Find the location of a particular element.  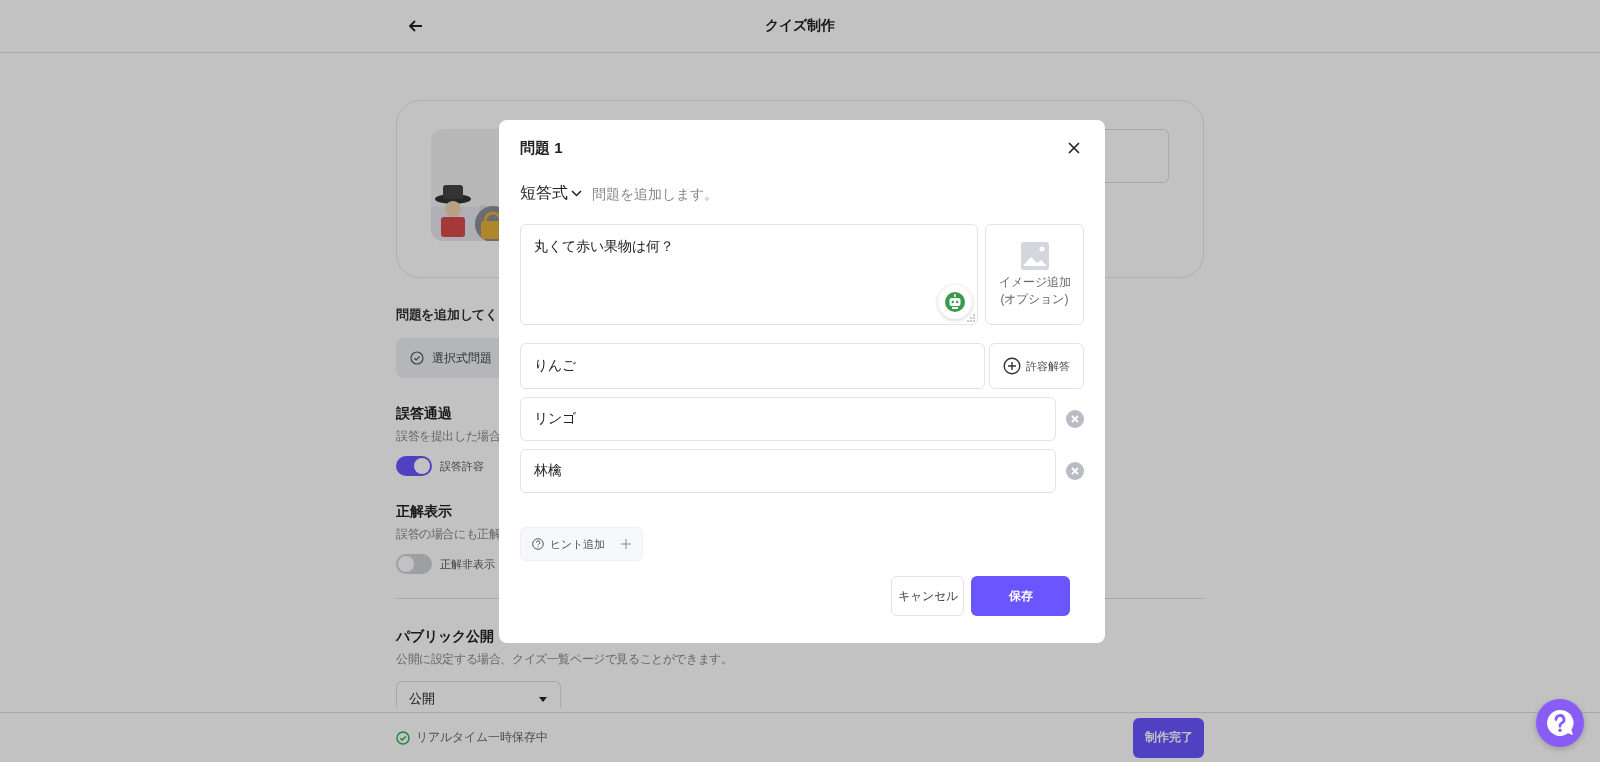

toggle-label: 正解非表示 is located at coordinates (467, 564).